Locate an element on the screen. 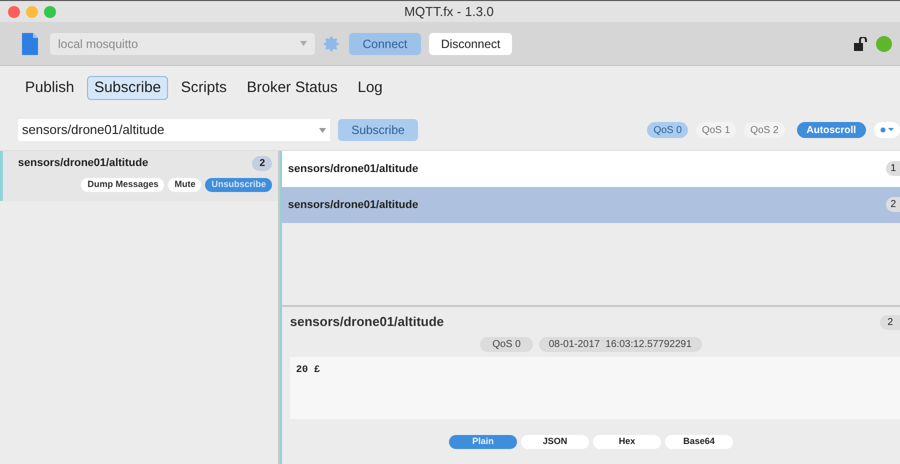 The width and height of the screenshot is (900, 464). tab: Log is located at coordinates (370, 88).